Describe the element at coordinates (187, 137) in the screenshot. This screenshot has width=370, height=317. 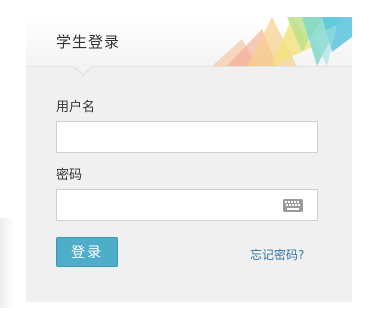
I see `username-input` at that location.